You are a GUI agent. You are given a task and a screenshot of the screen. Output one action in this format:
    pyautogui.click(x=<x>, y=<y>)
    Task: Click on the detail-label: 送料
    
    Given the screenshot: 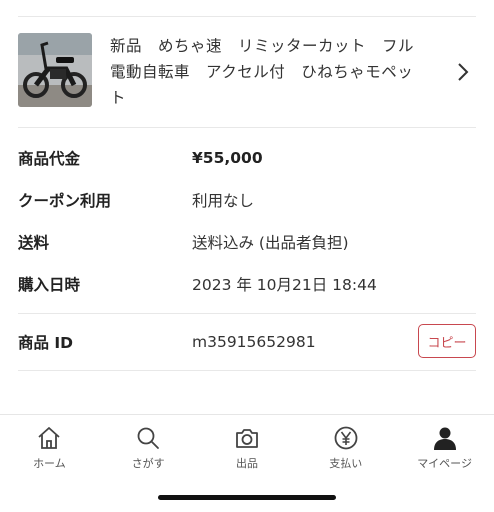 What is the action you would take?
    pyautogui.click(x=34, y=243)
    